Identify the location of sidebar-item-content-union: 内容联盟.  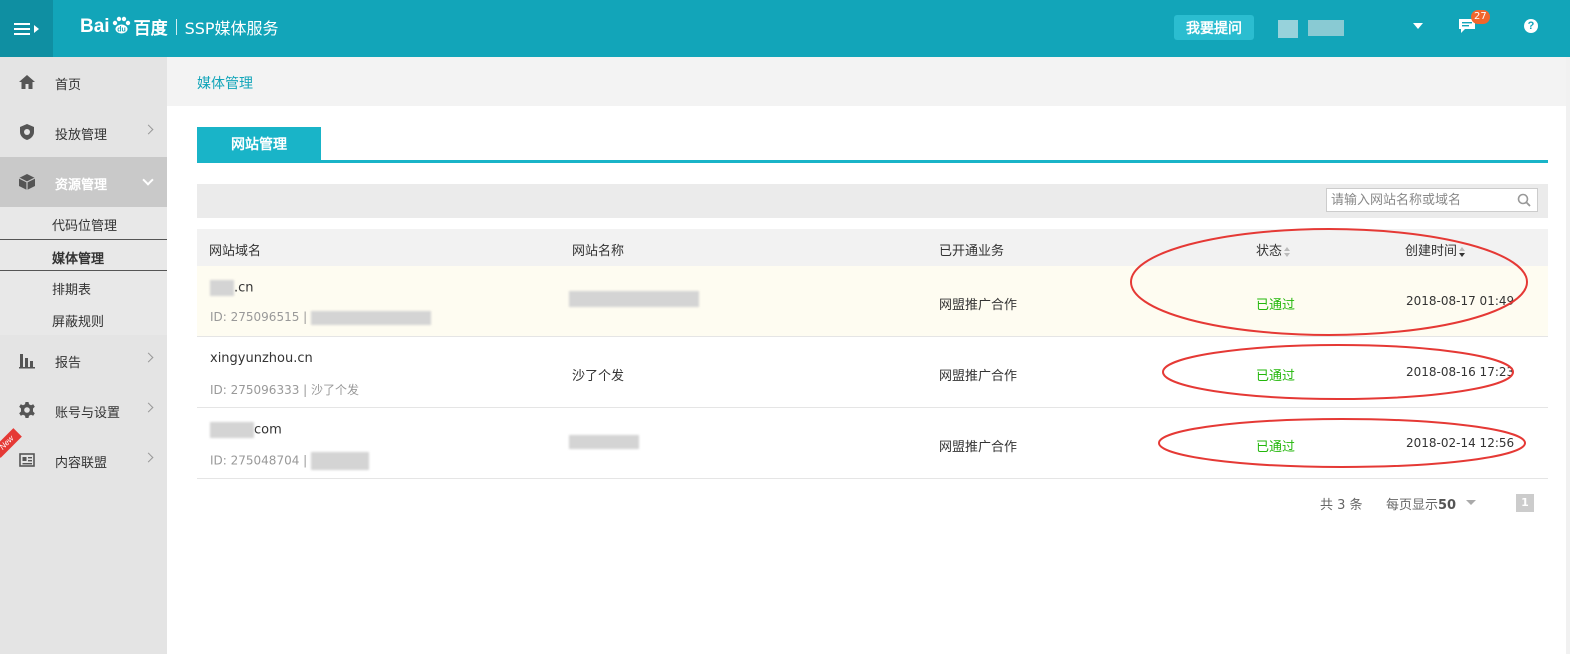
(83, 460).